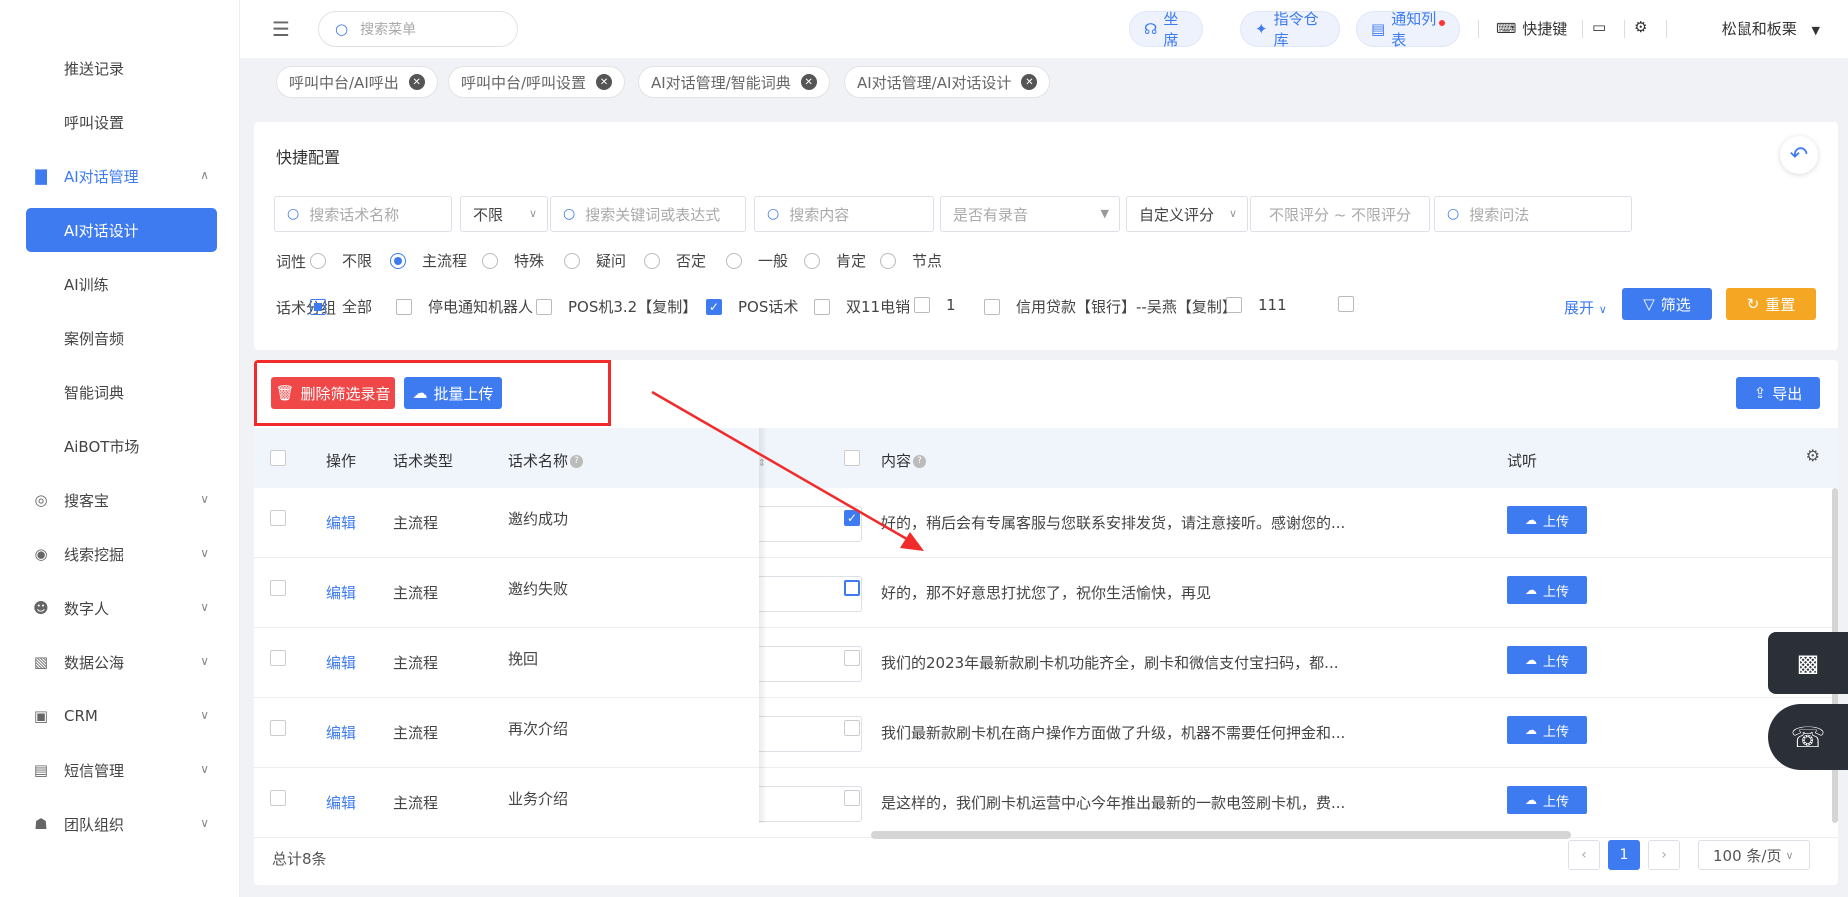 The width and height of the screenshot is (1848, 897). What do you see at coordinates (616, 306) in the screenshot?
I see `group-checkbox-2: POS机3.2【复制】` at bounding box center [616, 306].